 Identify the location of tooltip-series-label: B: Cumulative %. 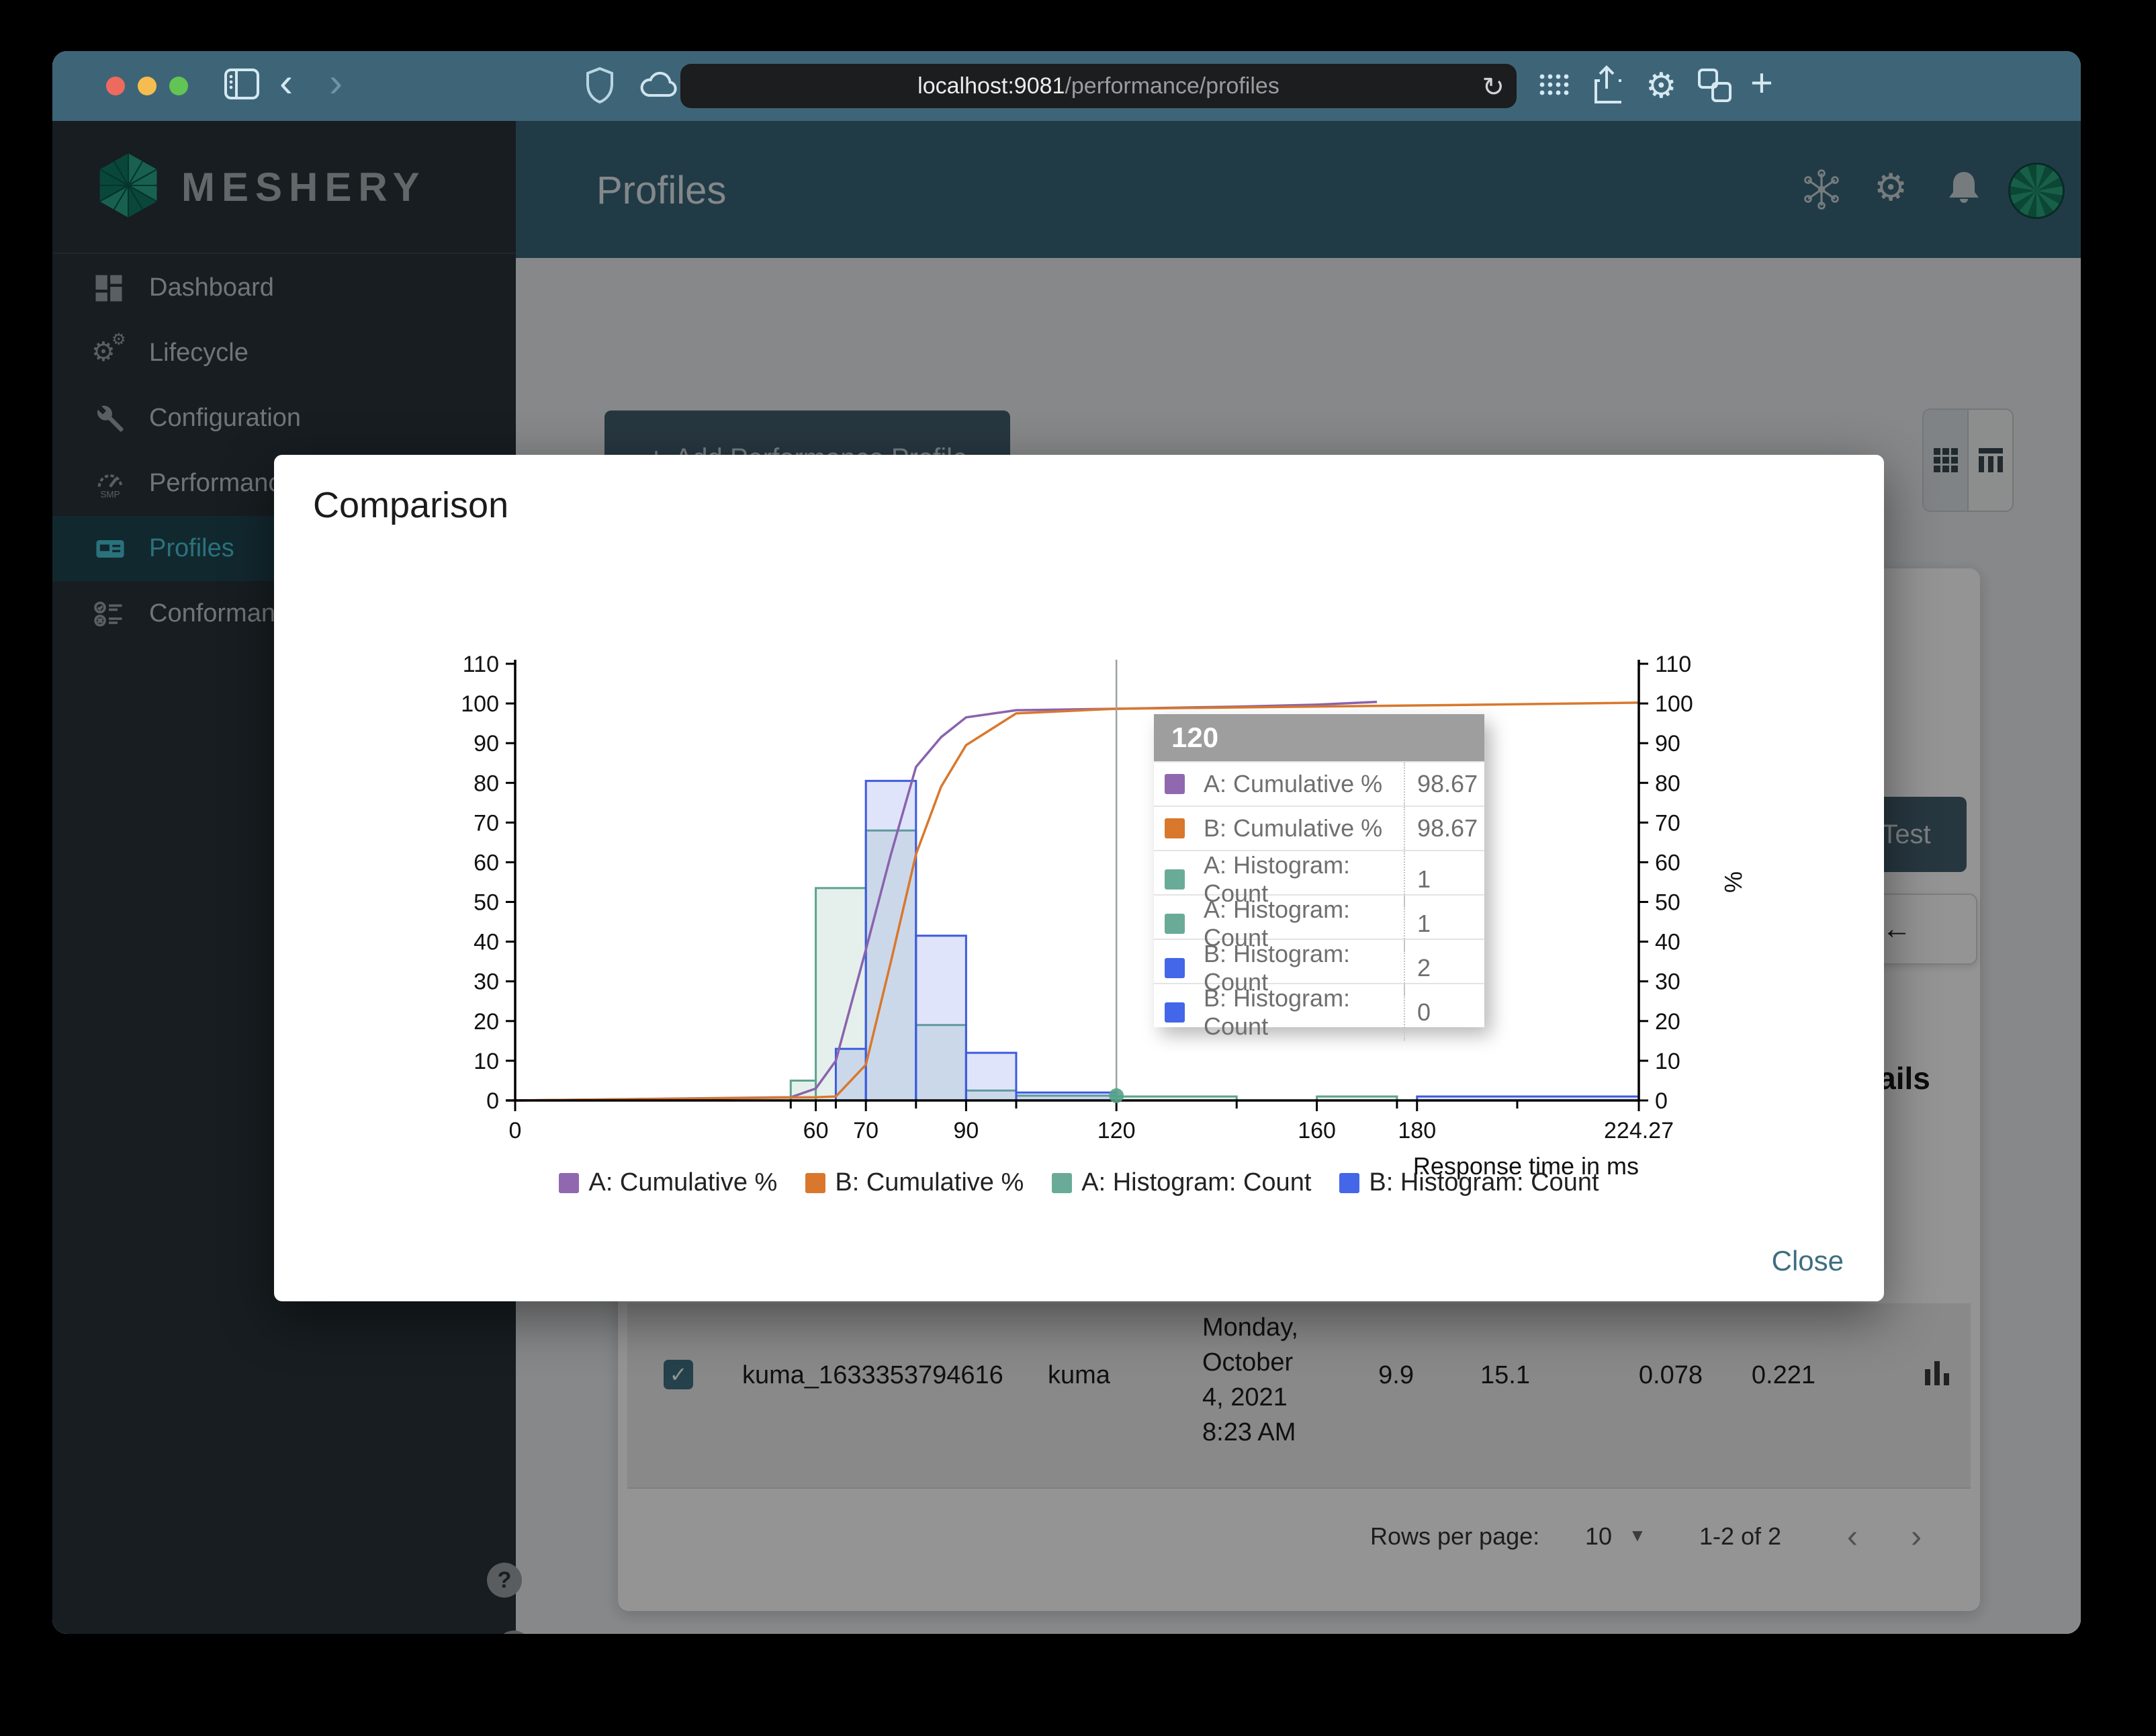
(1293, 828).